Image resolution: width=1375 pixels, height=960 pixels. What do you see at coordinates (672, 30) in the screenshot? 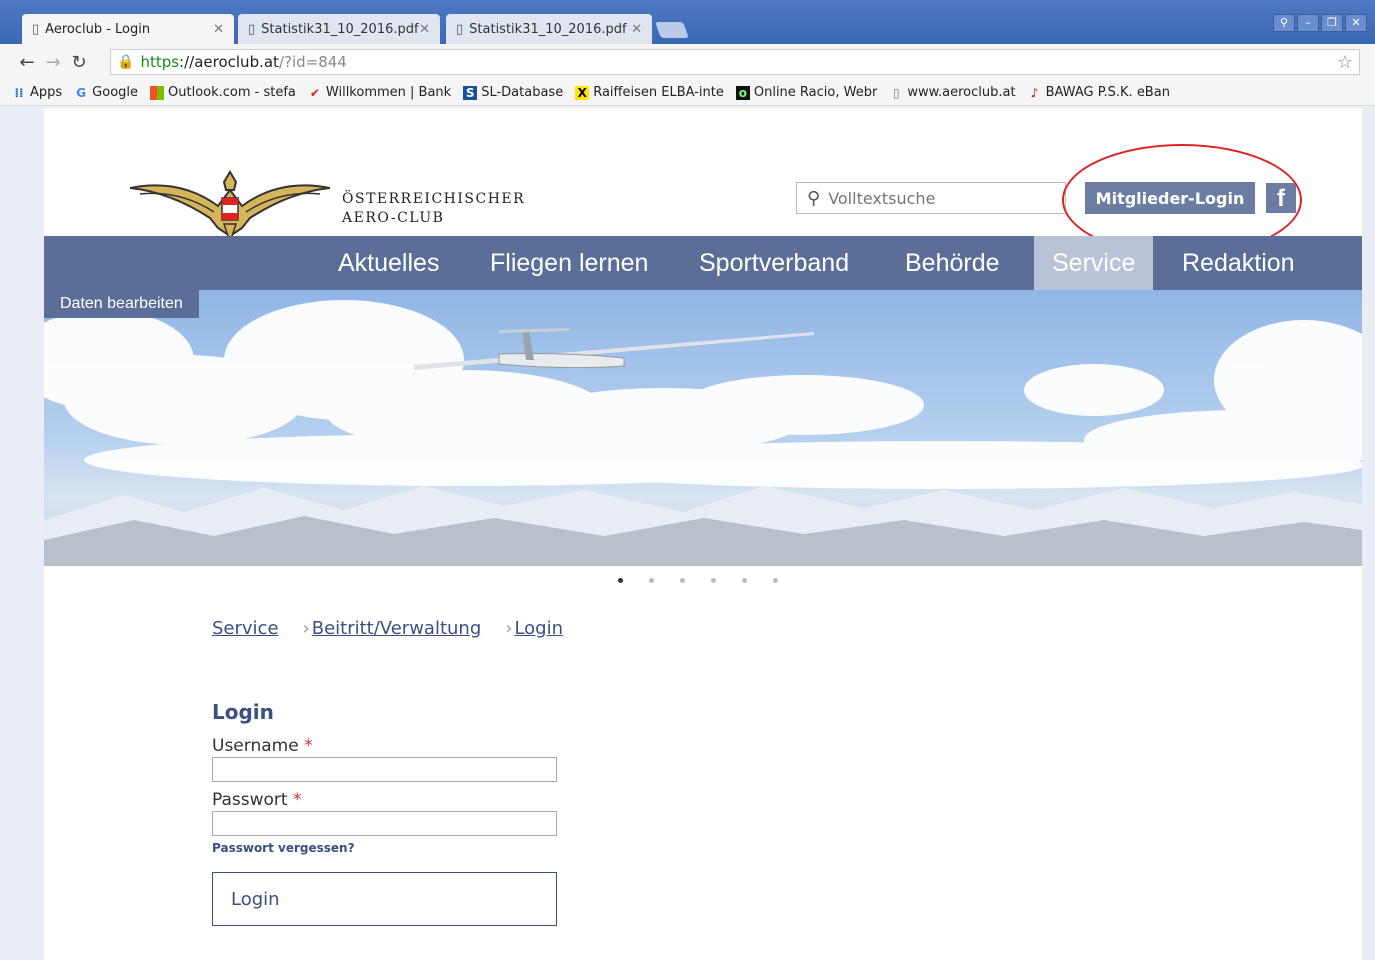
I see `new-tab-button` at bounding box center [672, 30].